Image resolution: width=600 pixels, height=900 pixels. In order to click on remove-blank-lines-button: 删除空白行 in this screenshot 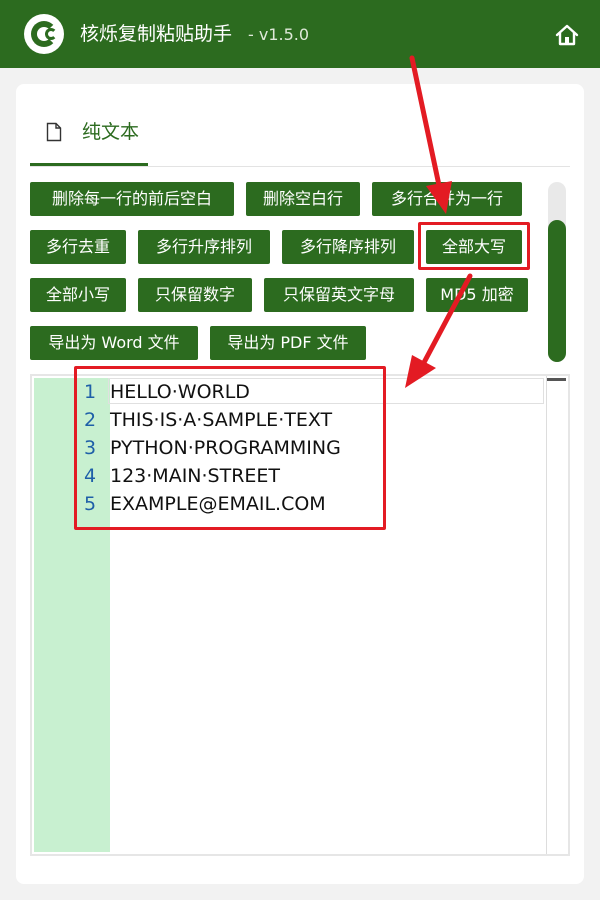, I will do `click(303, 199)`.